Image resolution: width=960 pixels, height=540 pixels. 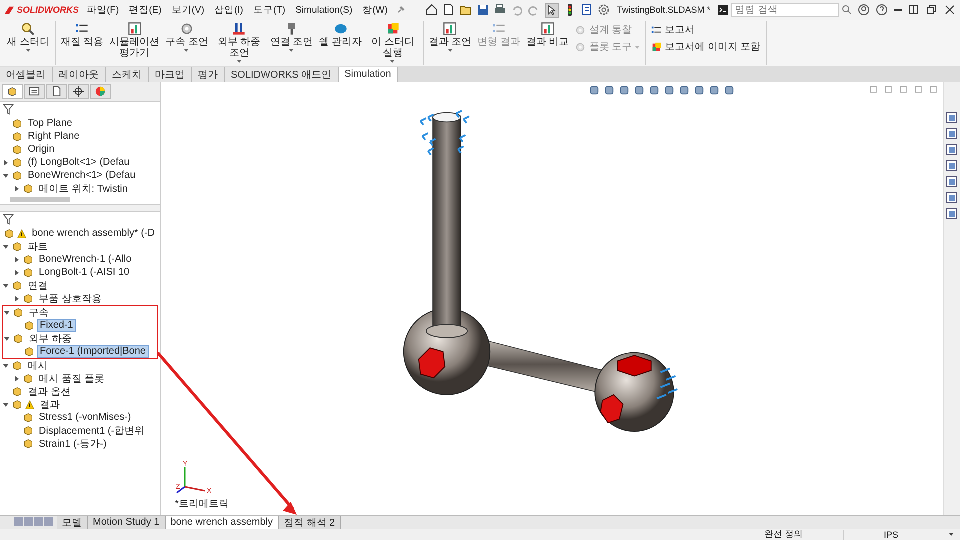 I want to click on ribbon-tab: 마크업, so click(x=170, y=74).